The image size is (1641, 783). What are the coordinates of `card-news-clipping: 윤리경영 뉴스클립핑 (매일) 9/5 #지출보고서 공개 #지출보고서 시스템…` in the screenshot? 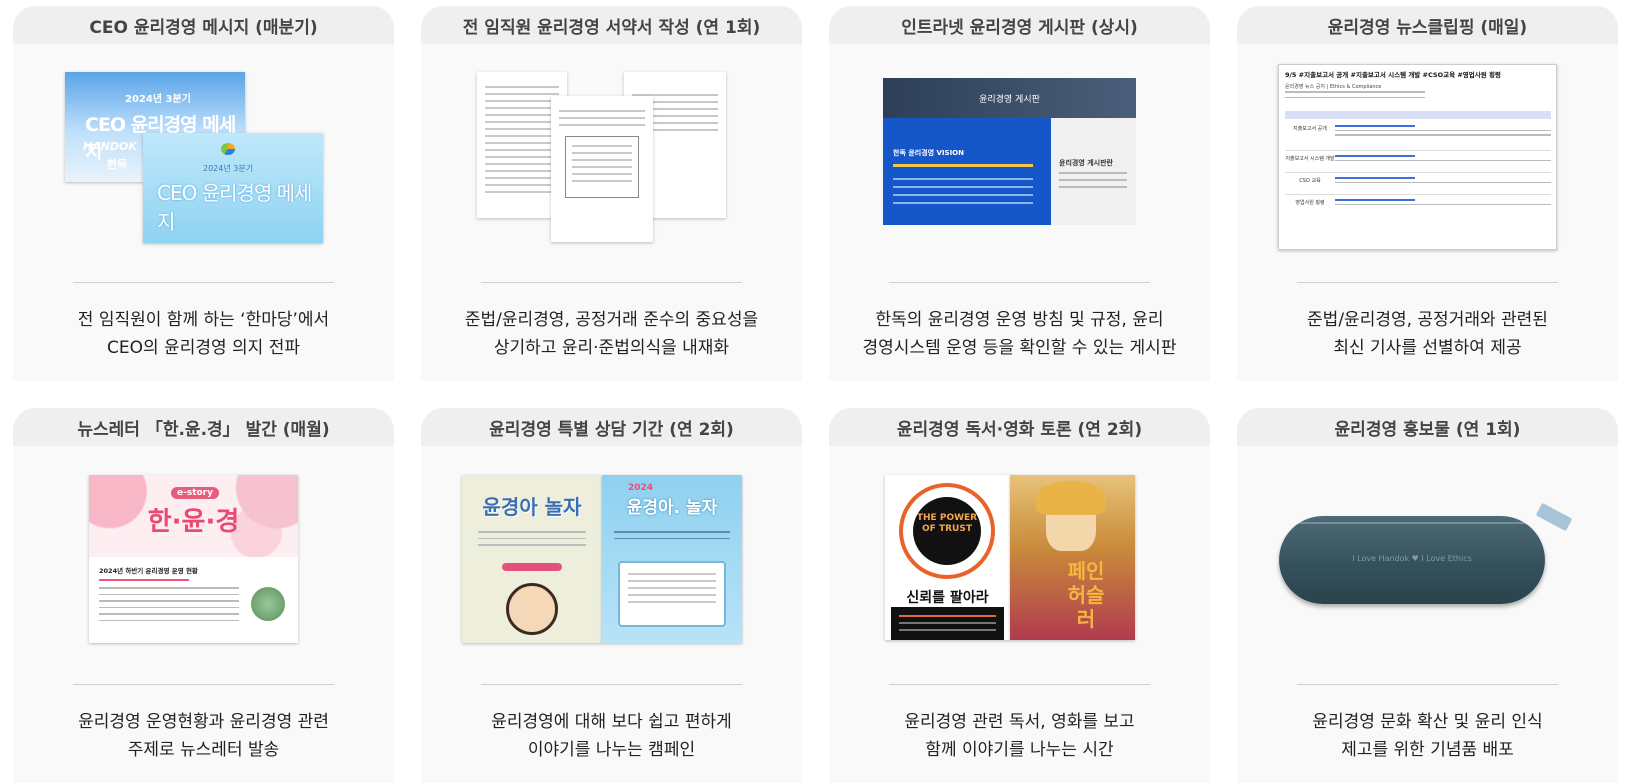 It's located at (1427, 193).